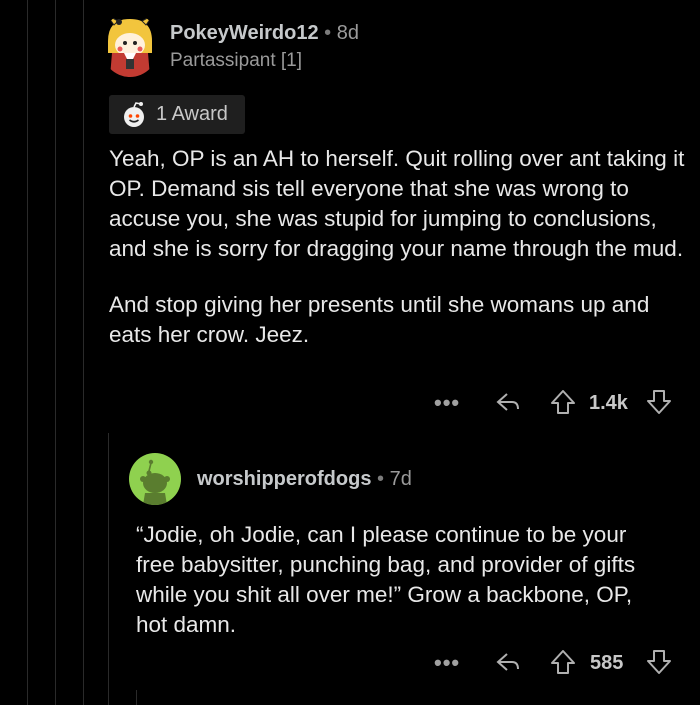 Image resolution: width=700 pixels, height=705 pixels. What do you see at coordinates (136, 697) in the screenshot?
I see `reply-thread-line` at bounding box center [136, 697].